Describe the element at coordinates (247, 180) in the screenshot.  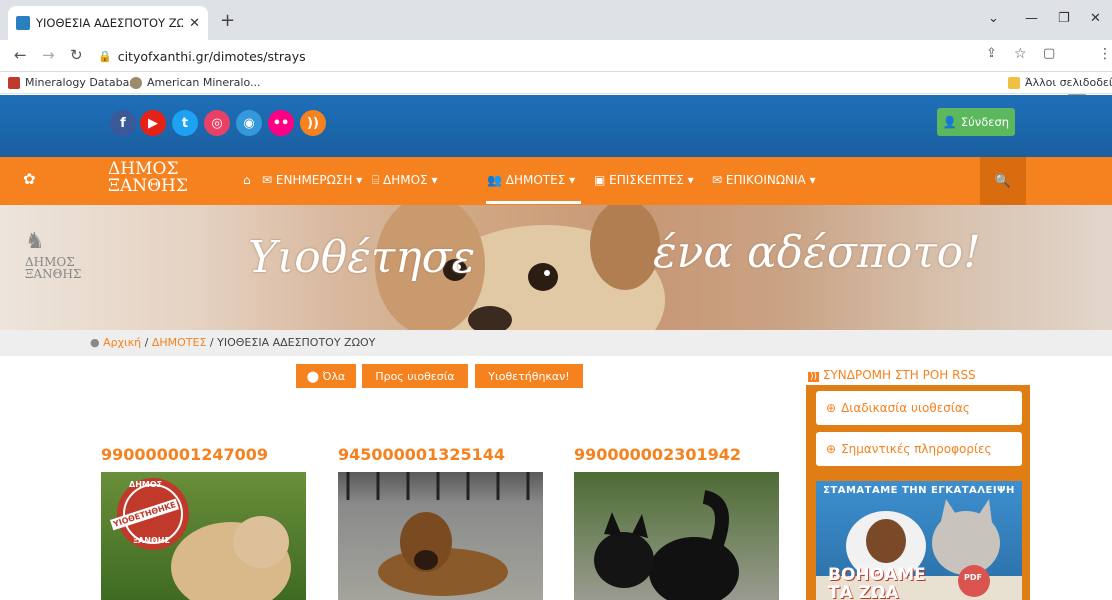
I see `home-icon: ⌂` at that location.